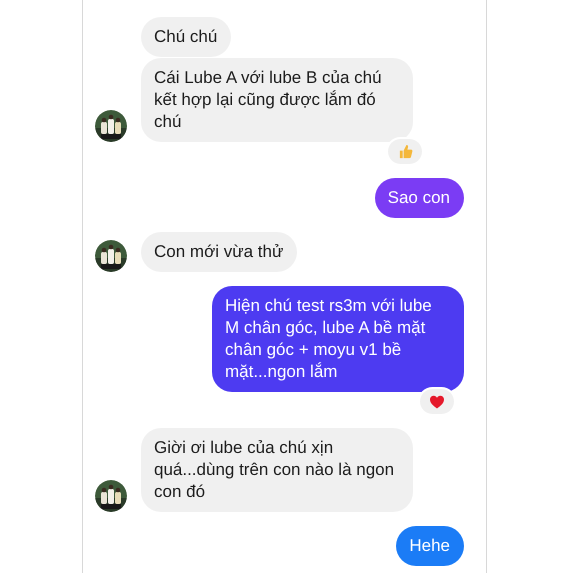  Describe the element at coordinates (430, 546) in the screenshot. I see `message-bubble: Hehe` at that location.